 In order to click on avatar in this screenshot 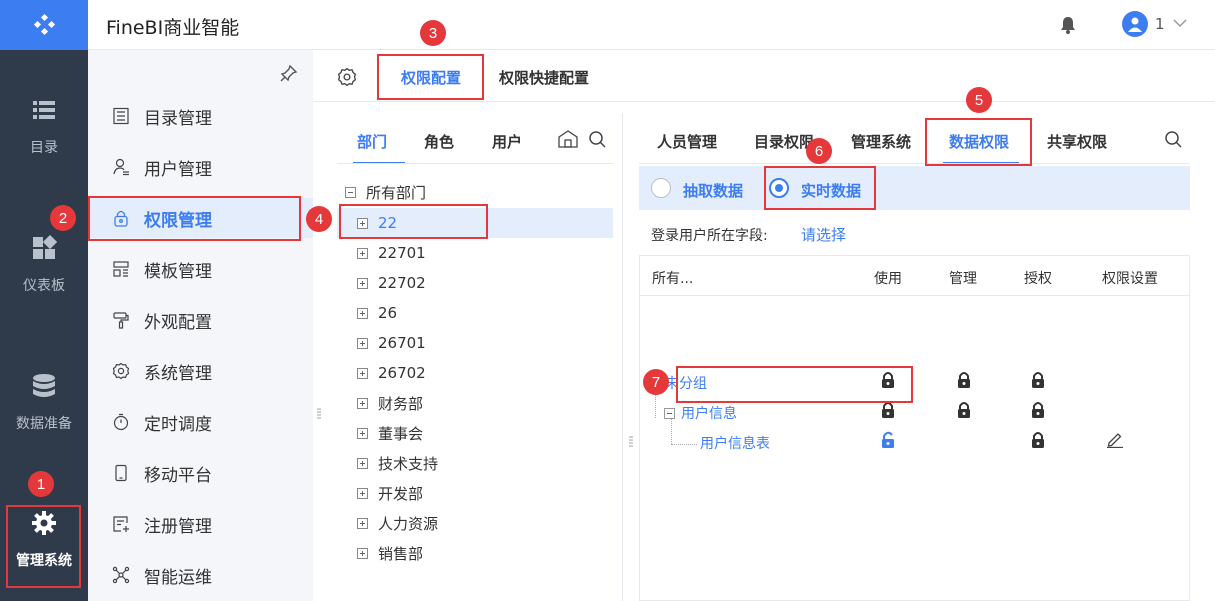, I will do `click(1135, 24)`.